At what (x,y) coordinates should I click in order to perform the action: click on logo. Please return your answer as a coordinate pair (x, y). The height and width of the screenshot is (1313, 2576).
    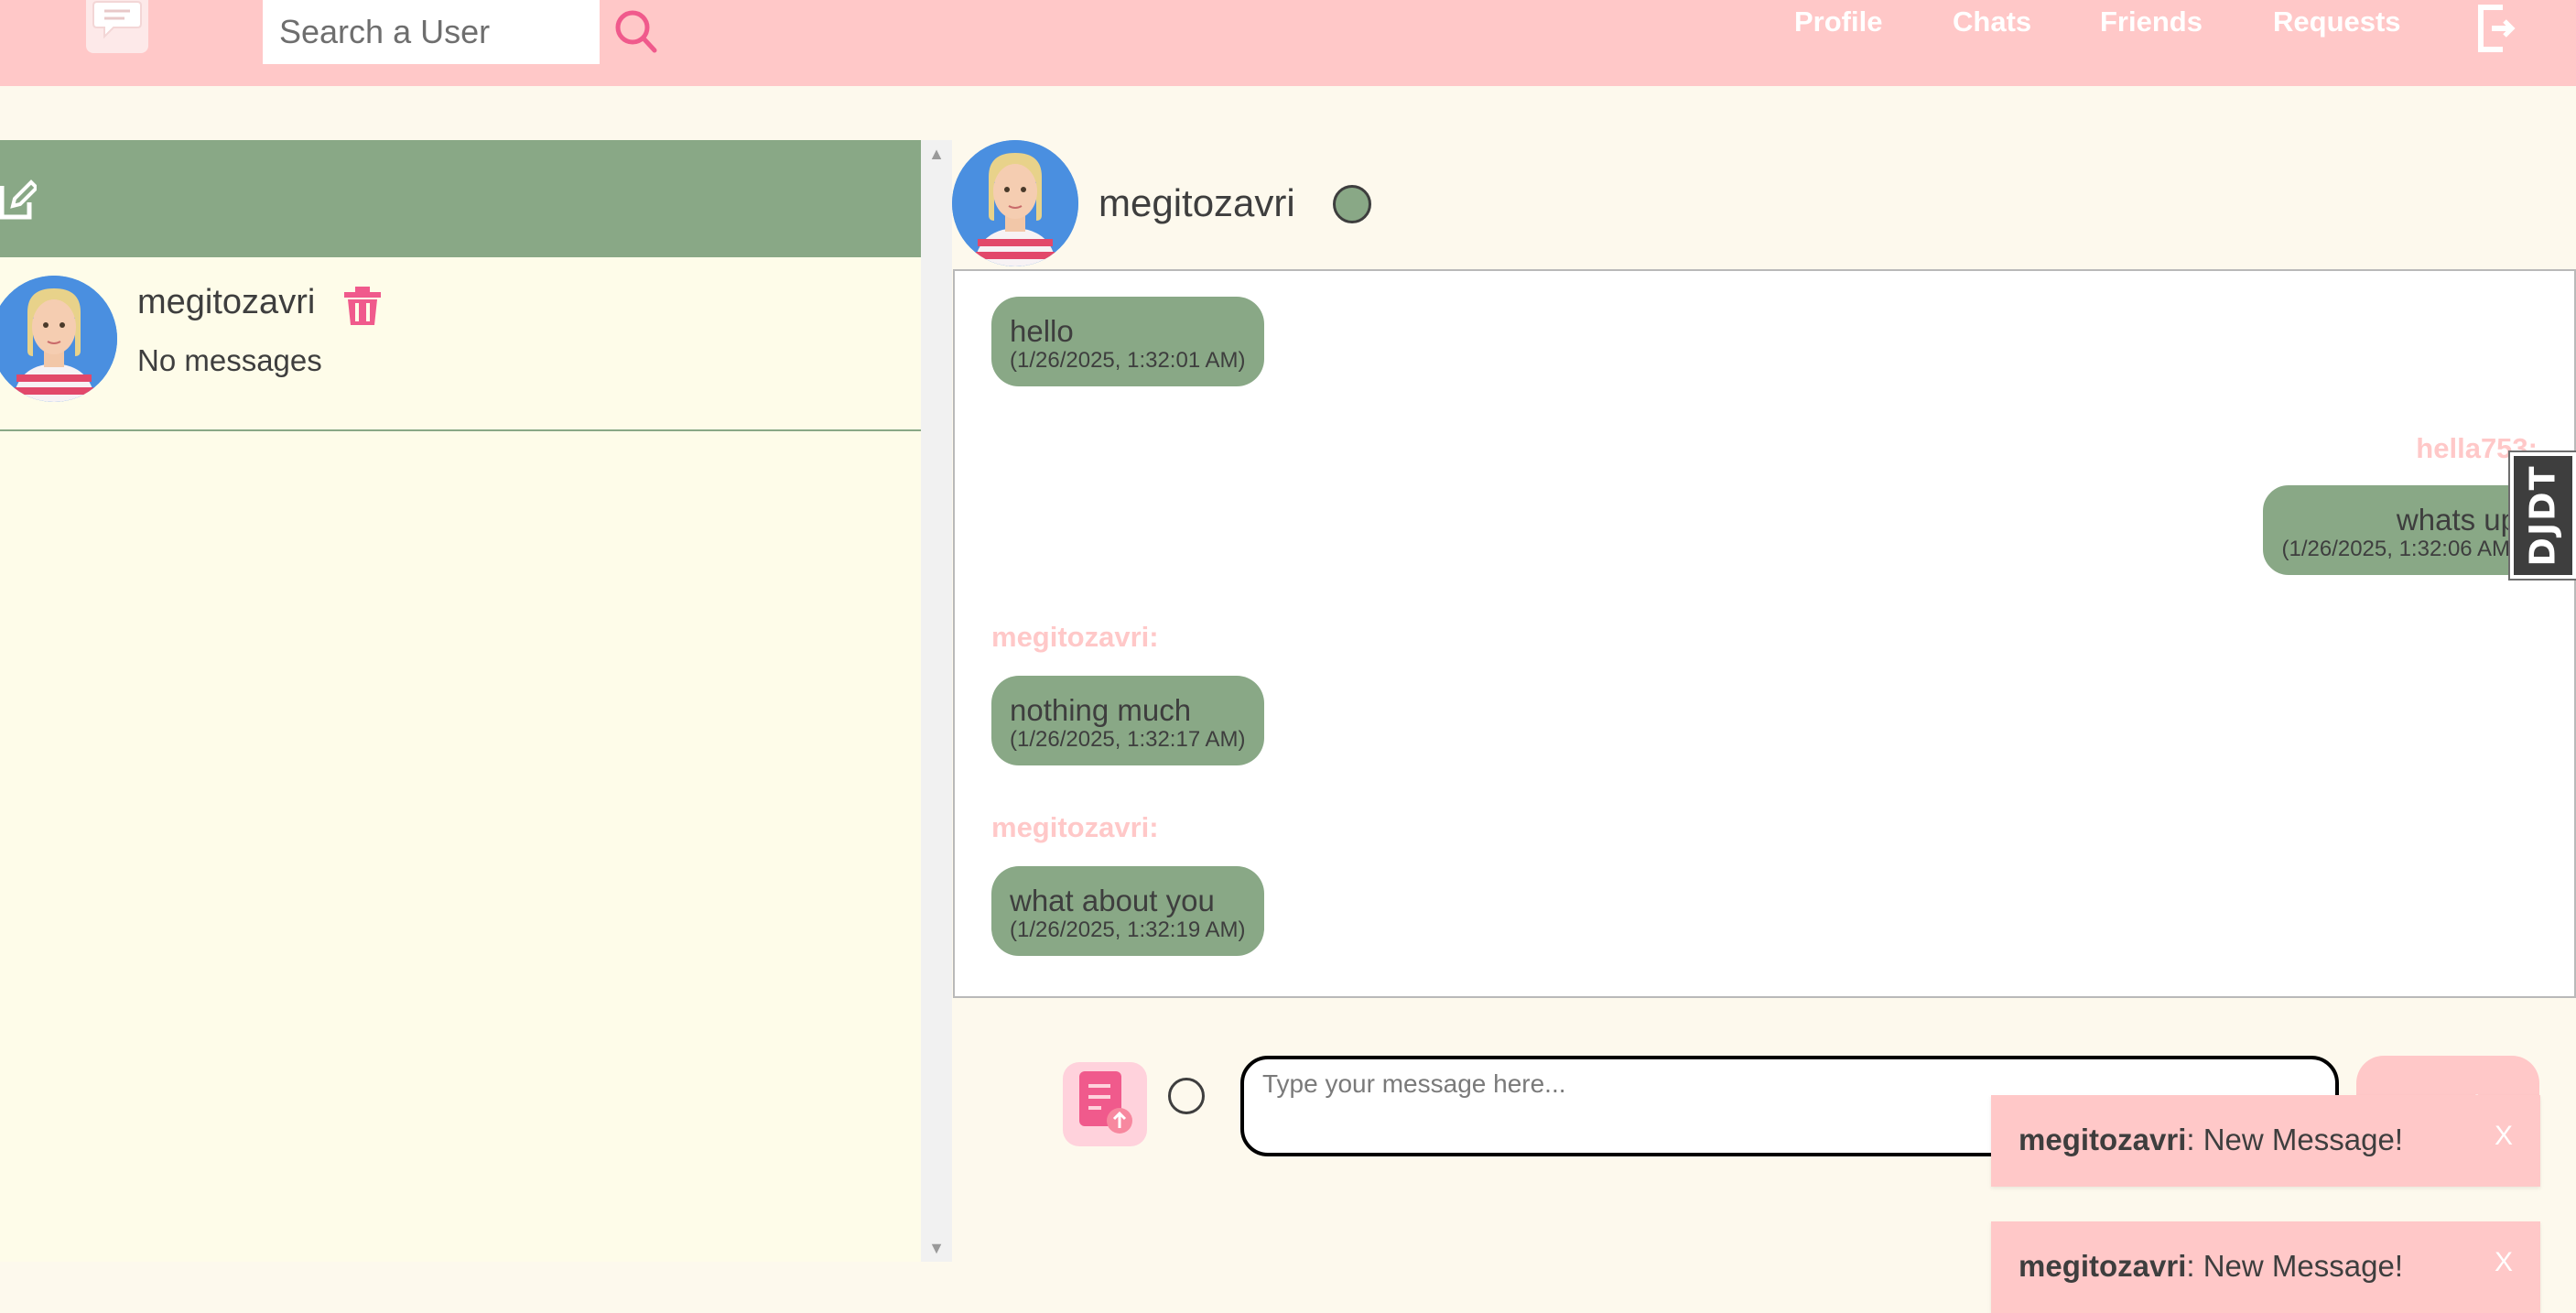
    Looking at the image, I should click on (117, 26).